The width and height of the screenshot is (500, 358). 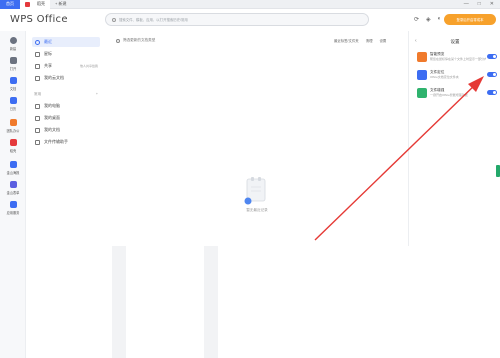 I want to click on poster-icon, so click(x=13, y=164).